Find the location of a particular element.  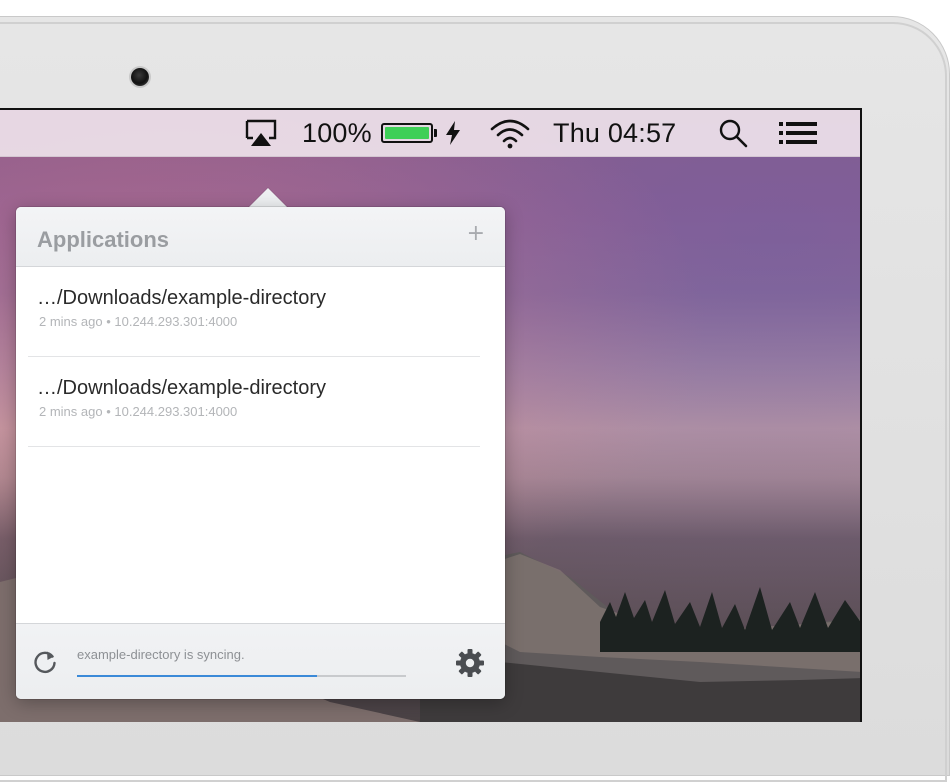

spotlight-search-icon is located at coordinates (733, 133).